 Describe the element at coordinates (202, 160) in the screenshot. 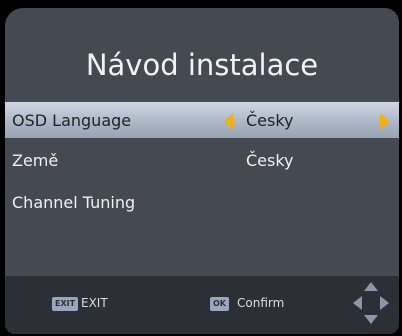

I see `menu-item-country: Země Česky` at that location.